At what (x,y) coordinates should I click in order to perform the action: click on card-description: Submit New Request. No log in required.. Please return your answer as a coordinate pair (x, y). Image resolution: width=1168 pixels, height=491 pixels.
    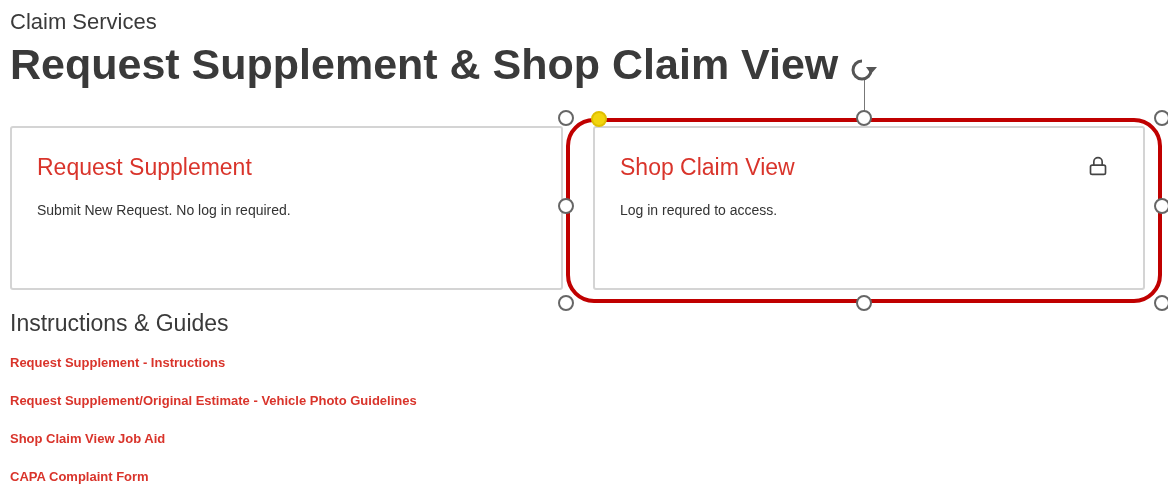
    Looking at the image, I should click on (164, 210).